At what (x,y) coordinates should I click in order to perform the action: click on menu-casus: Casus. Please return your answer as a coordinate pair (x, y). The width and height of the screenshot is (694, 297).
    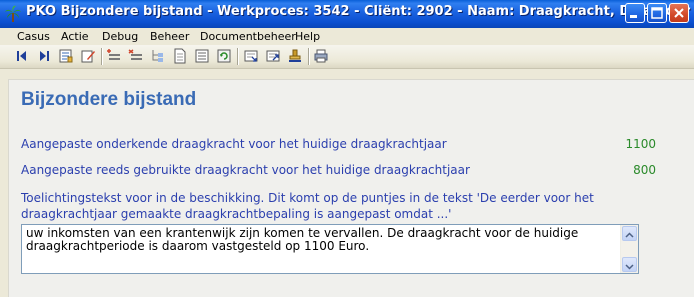
    Looking at the image, I should click on (33, 36).